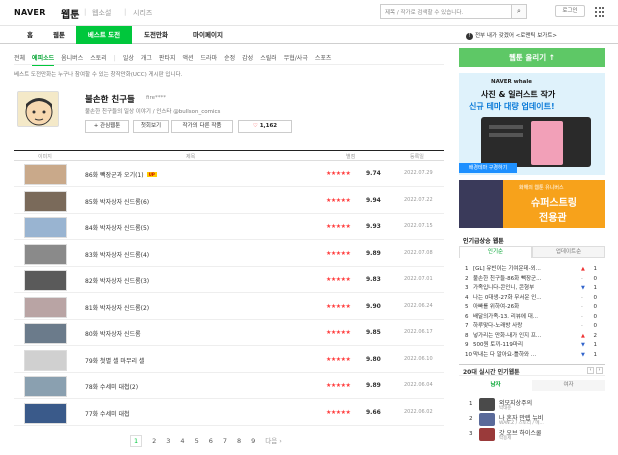  Describe the element at coordinates (146, 58) in the screenshot. I see `subtab-comic: 개그` at that location.